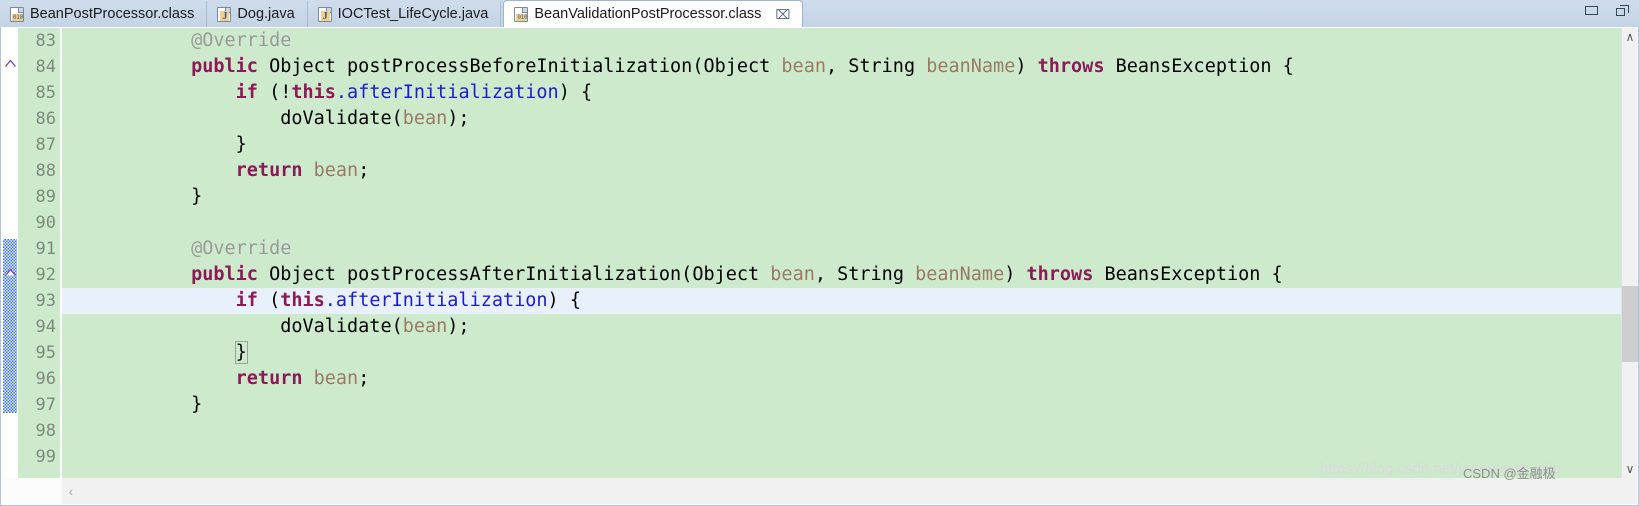  Describe the element at coordinates (45, 93) in the screenshot. I see `line-number: 85` at that location.